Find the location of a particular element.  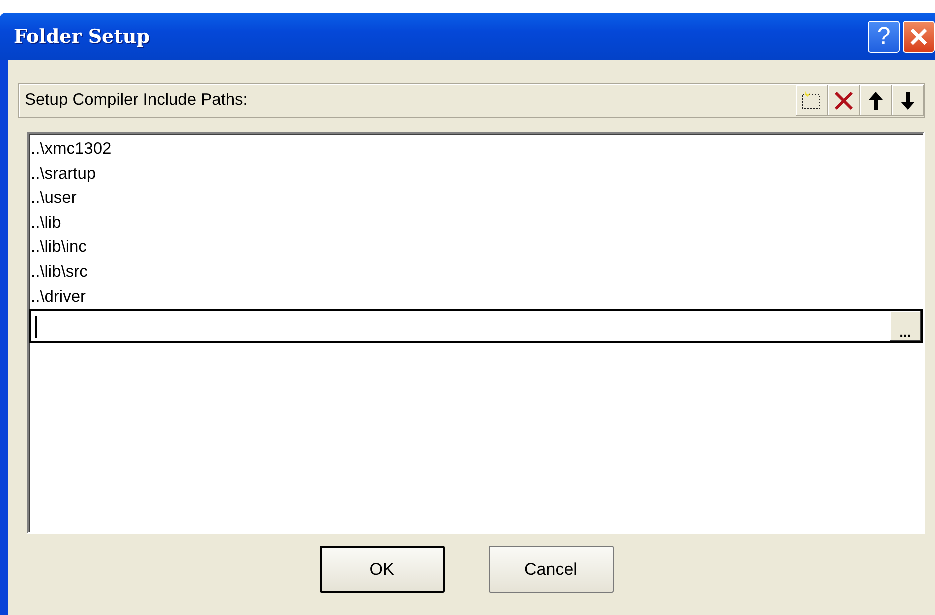

up-button is located at coordinates (876, 100).